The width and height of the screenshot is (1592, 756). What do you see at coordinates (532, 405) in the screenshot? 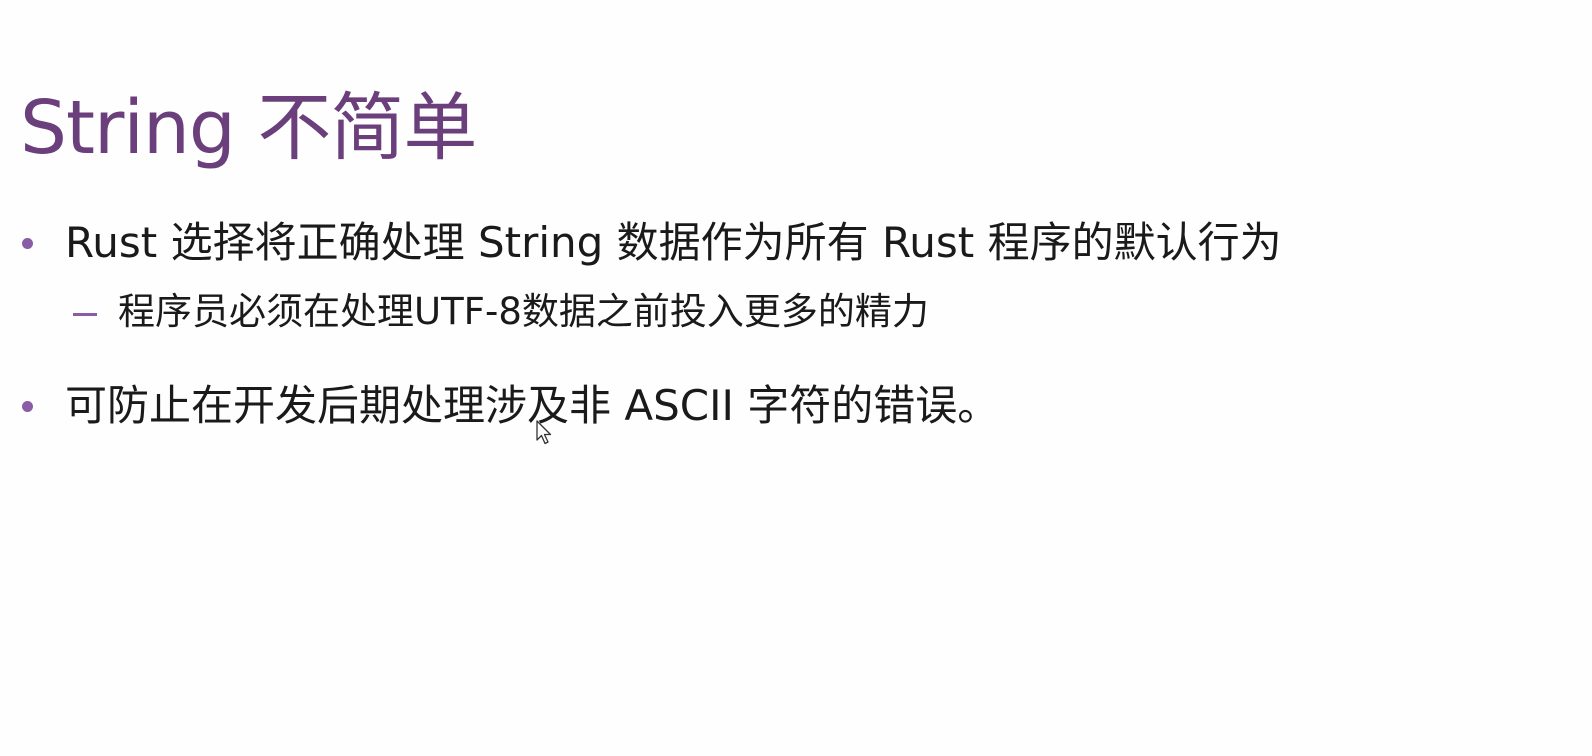
I see `bullet-text-2: 可防止在开发后期处理涉及非 ASCII 字符的错误。` at bounding box center [532, 405].